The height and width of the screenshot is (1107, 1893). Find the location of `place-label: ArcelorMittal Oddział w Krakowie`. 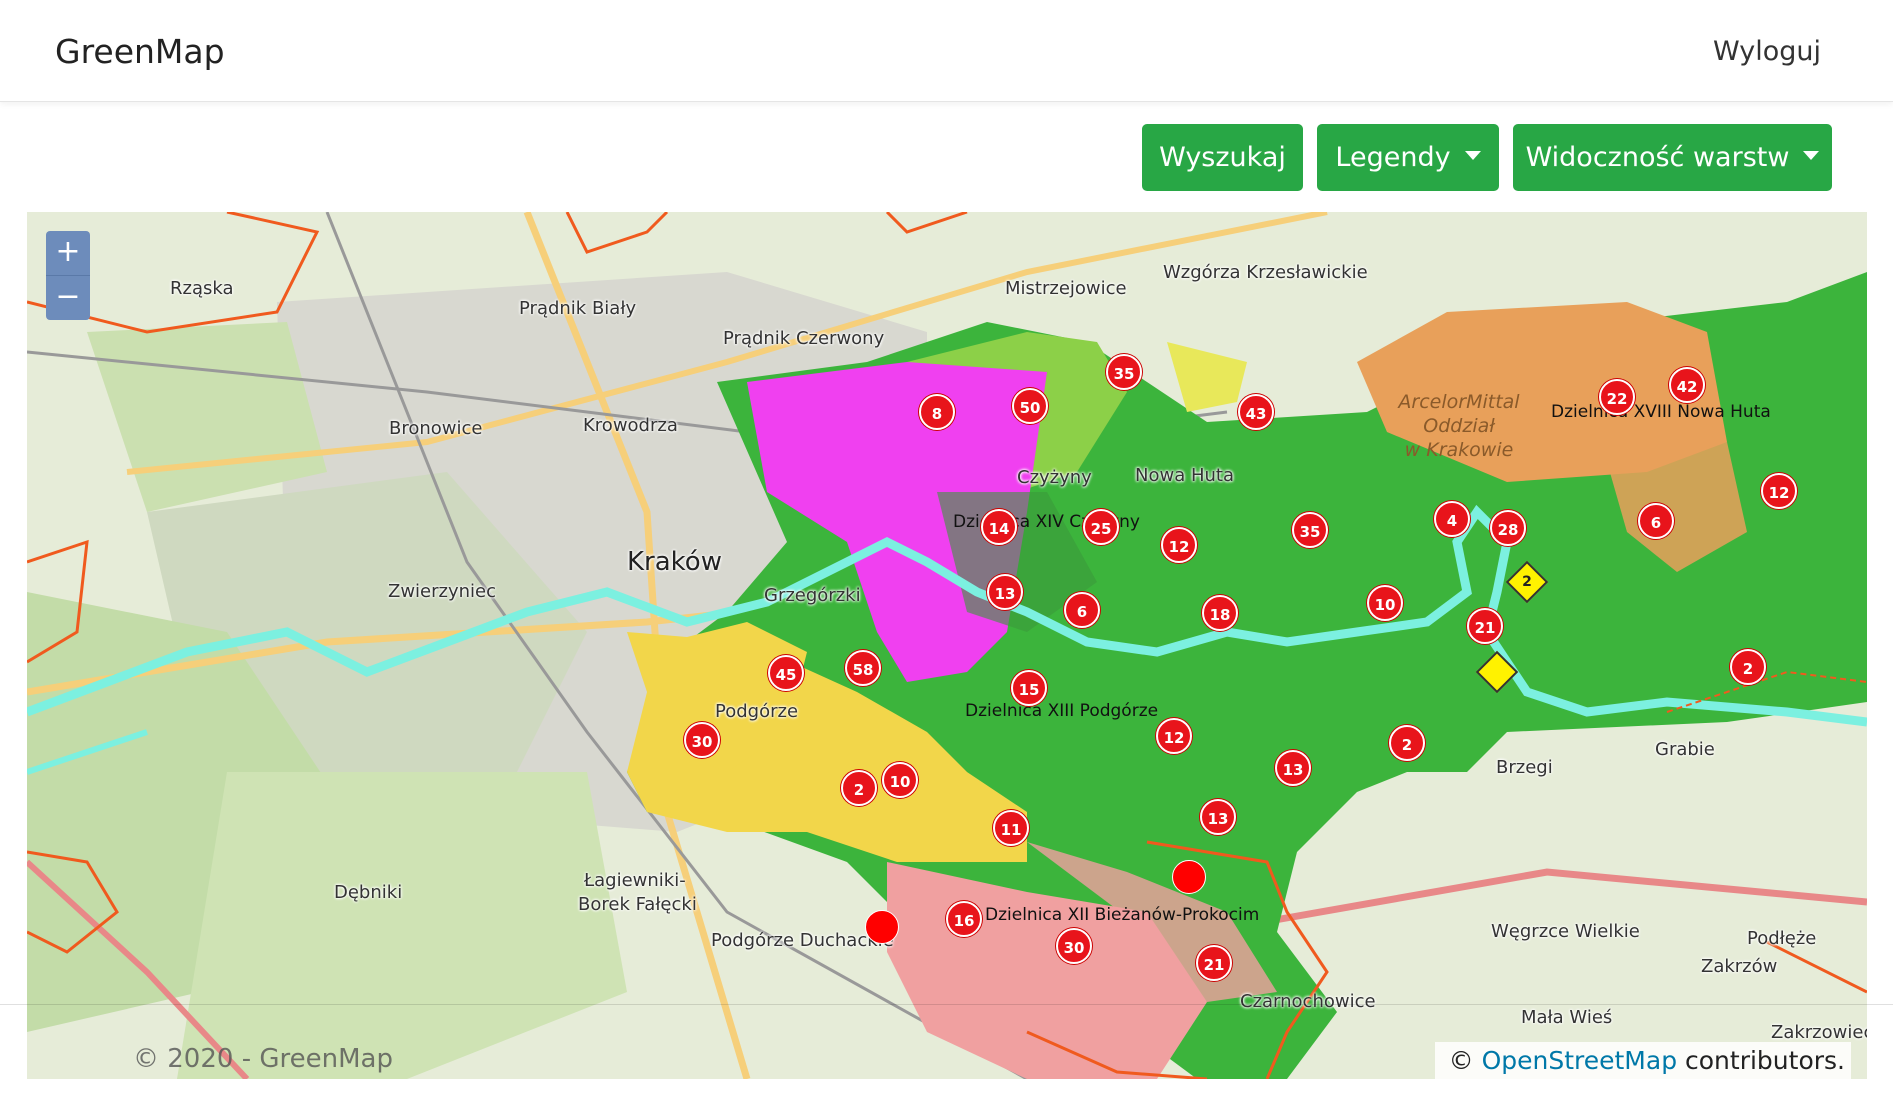

place-label: ArcelorMittal Oddział w Krakowie is located at coordinates (1459, 426).